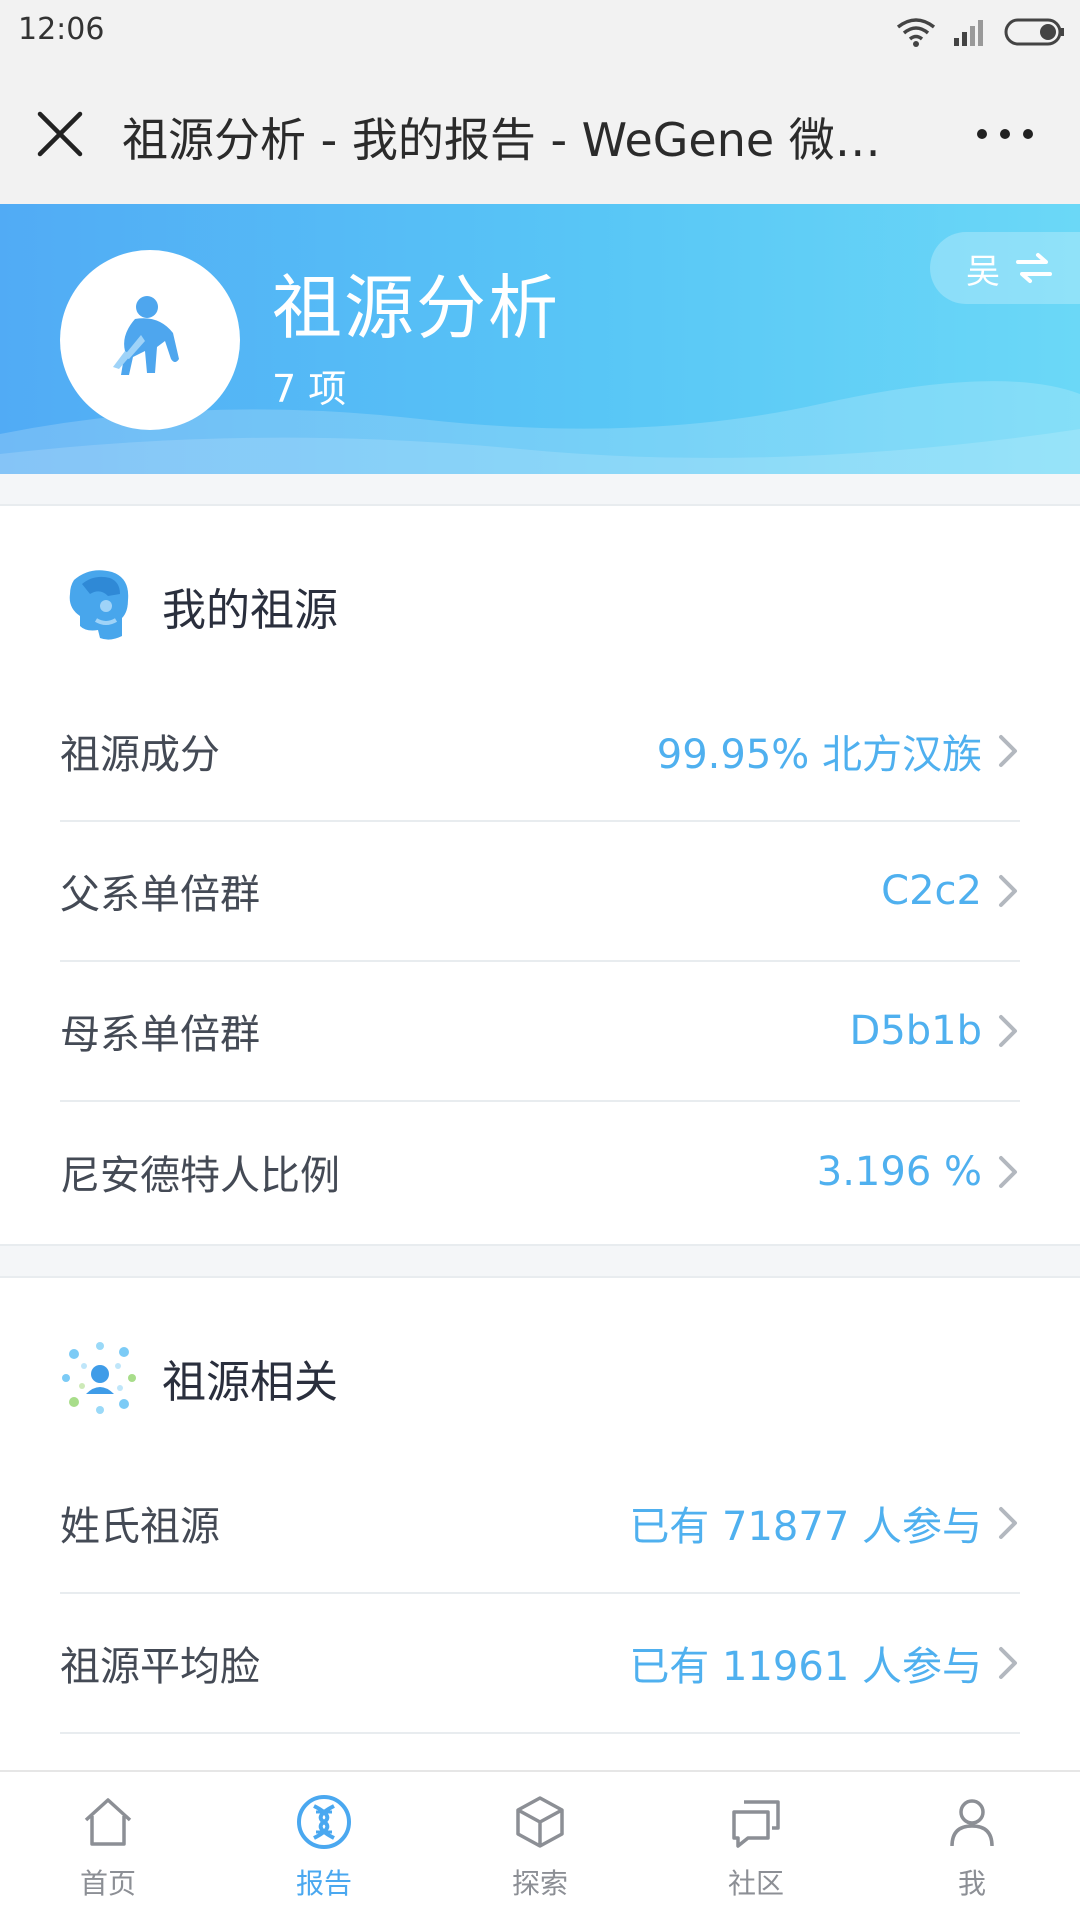 The width and height of the screenshot is (1080, 1922). What do you see at coordinates (931, 891) in the screenshot?
I see `row-value: C2c2` at bounding box center [931, 891].